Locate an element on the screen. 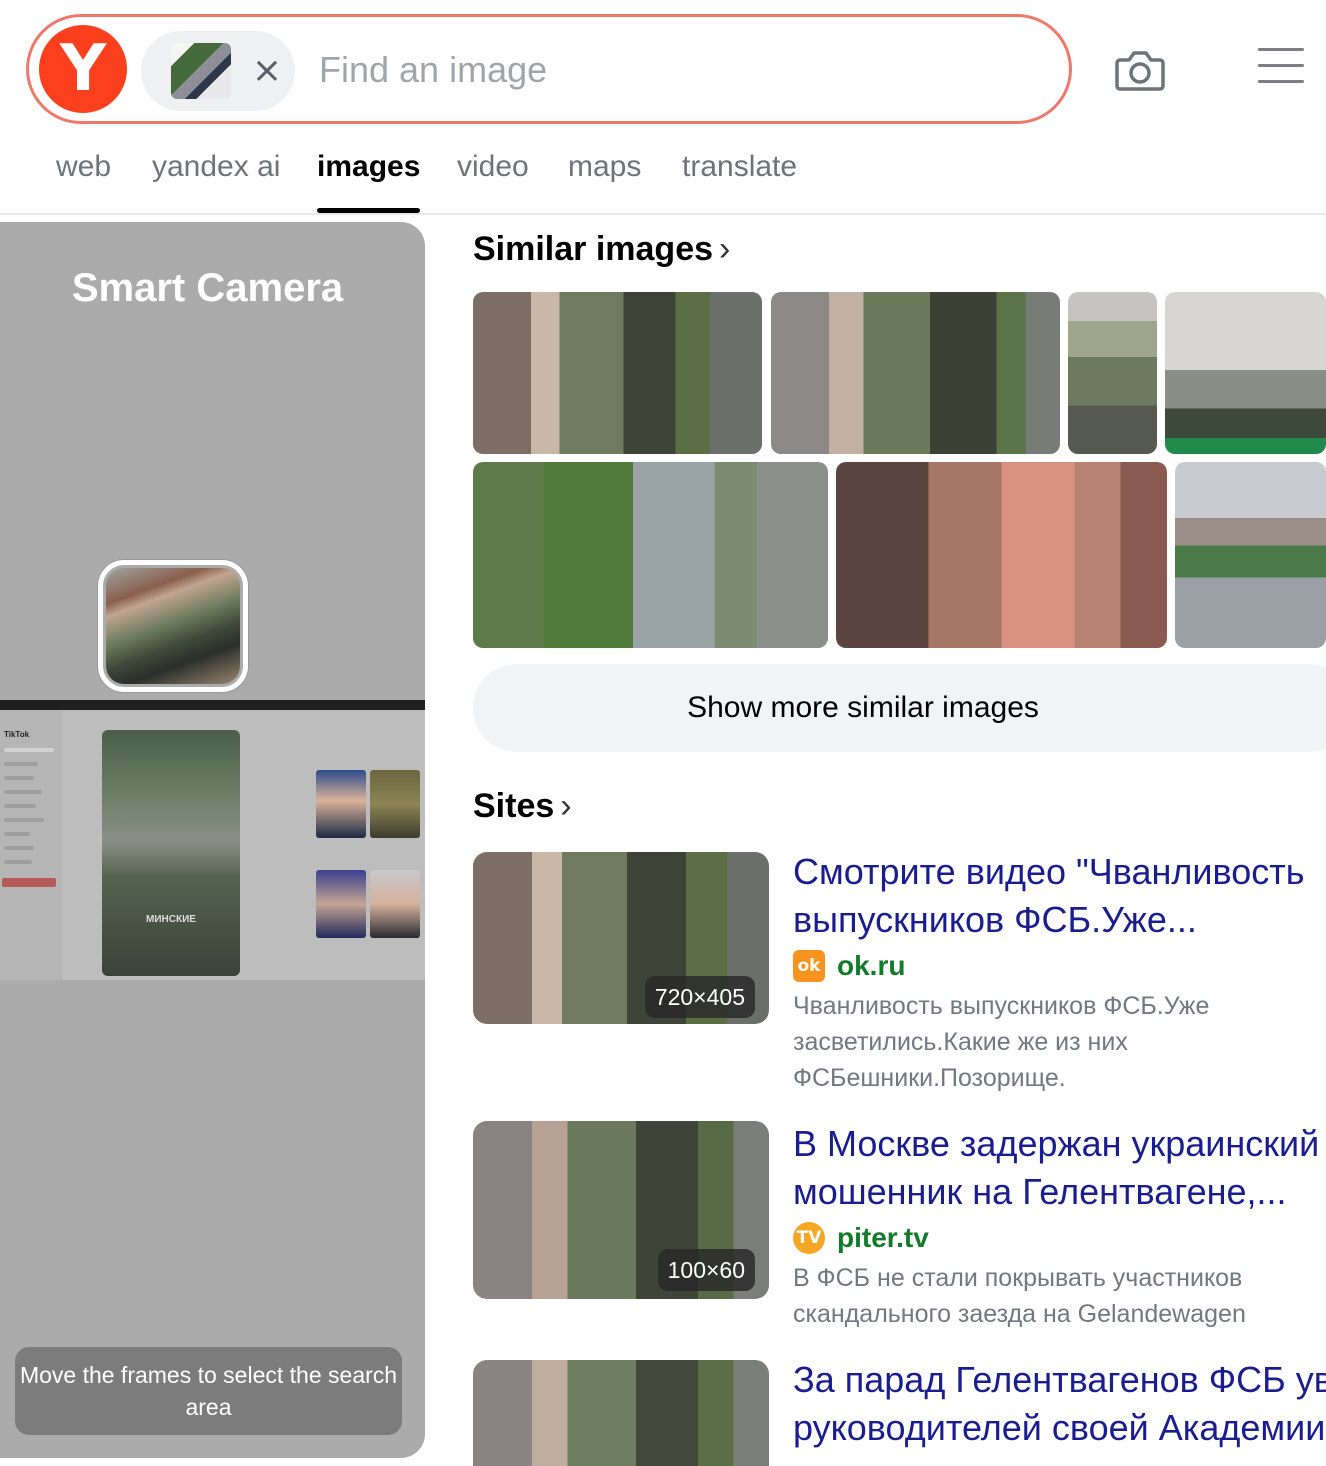 This screenshot has height=1466, width=1326. screenshot-app-name: TikTok is located at coordinates (17, 734).